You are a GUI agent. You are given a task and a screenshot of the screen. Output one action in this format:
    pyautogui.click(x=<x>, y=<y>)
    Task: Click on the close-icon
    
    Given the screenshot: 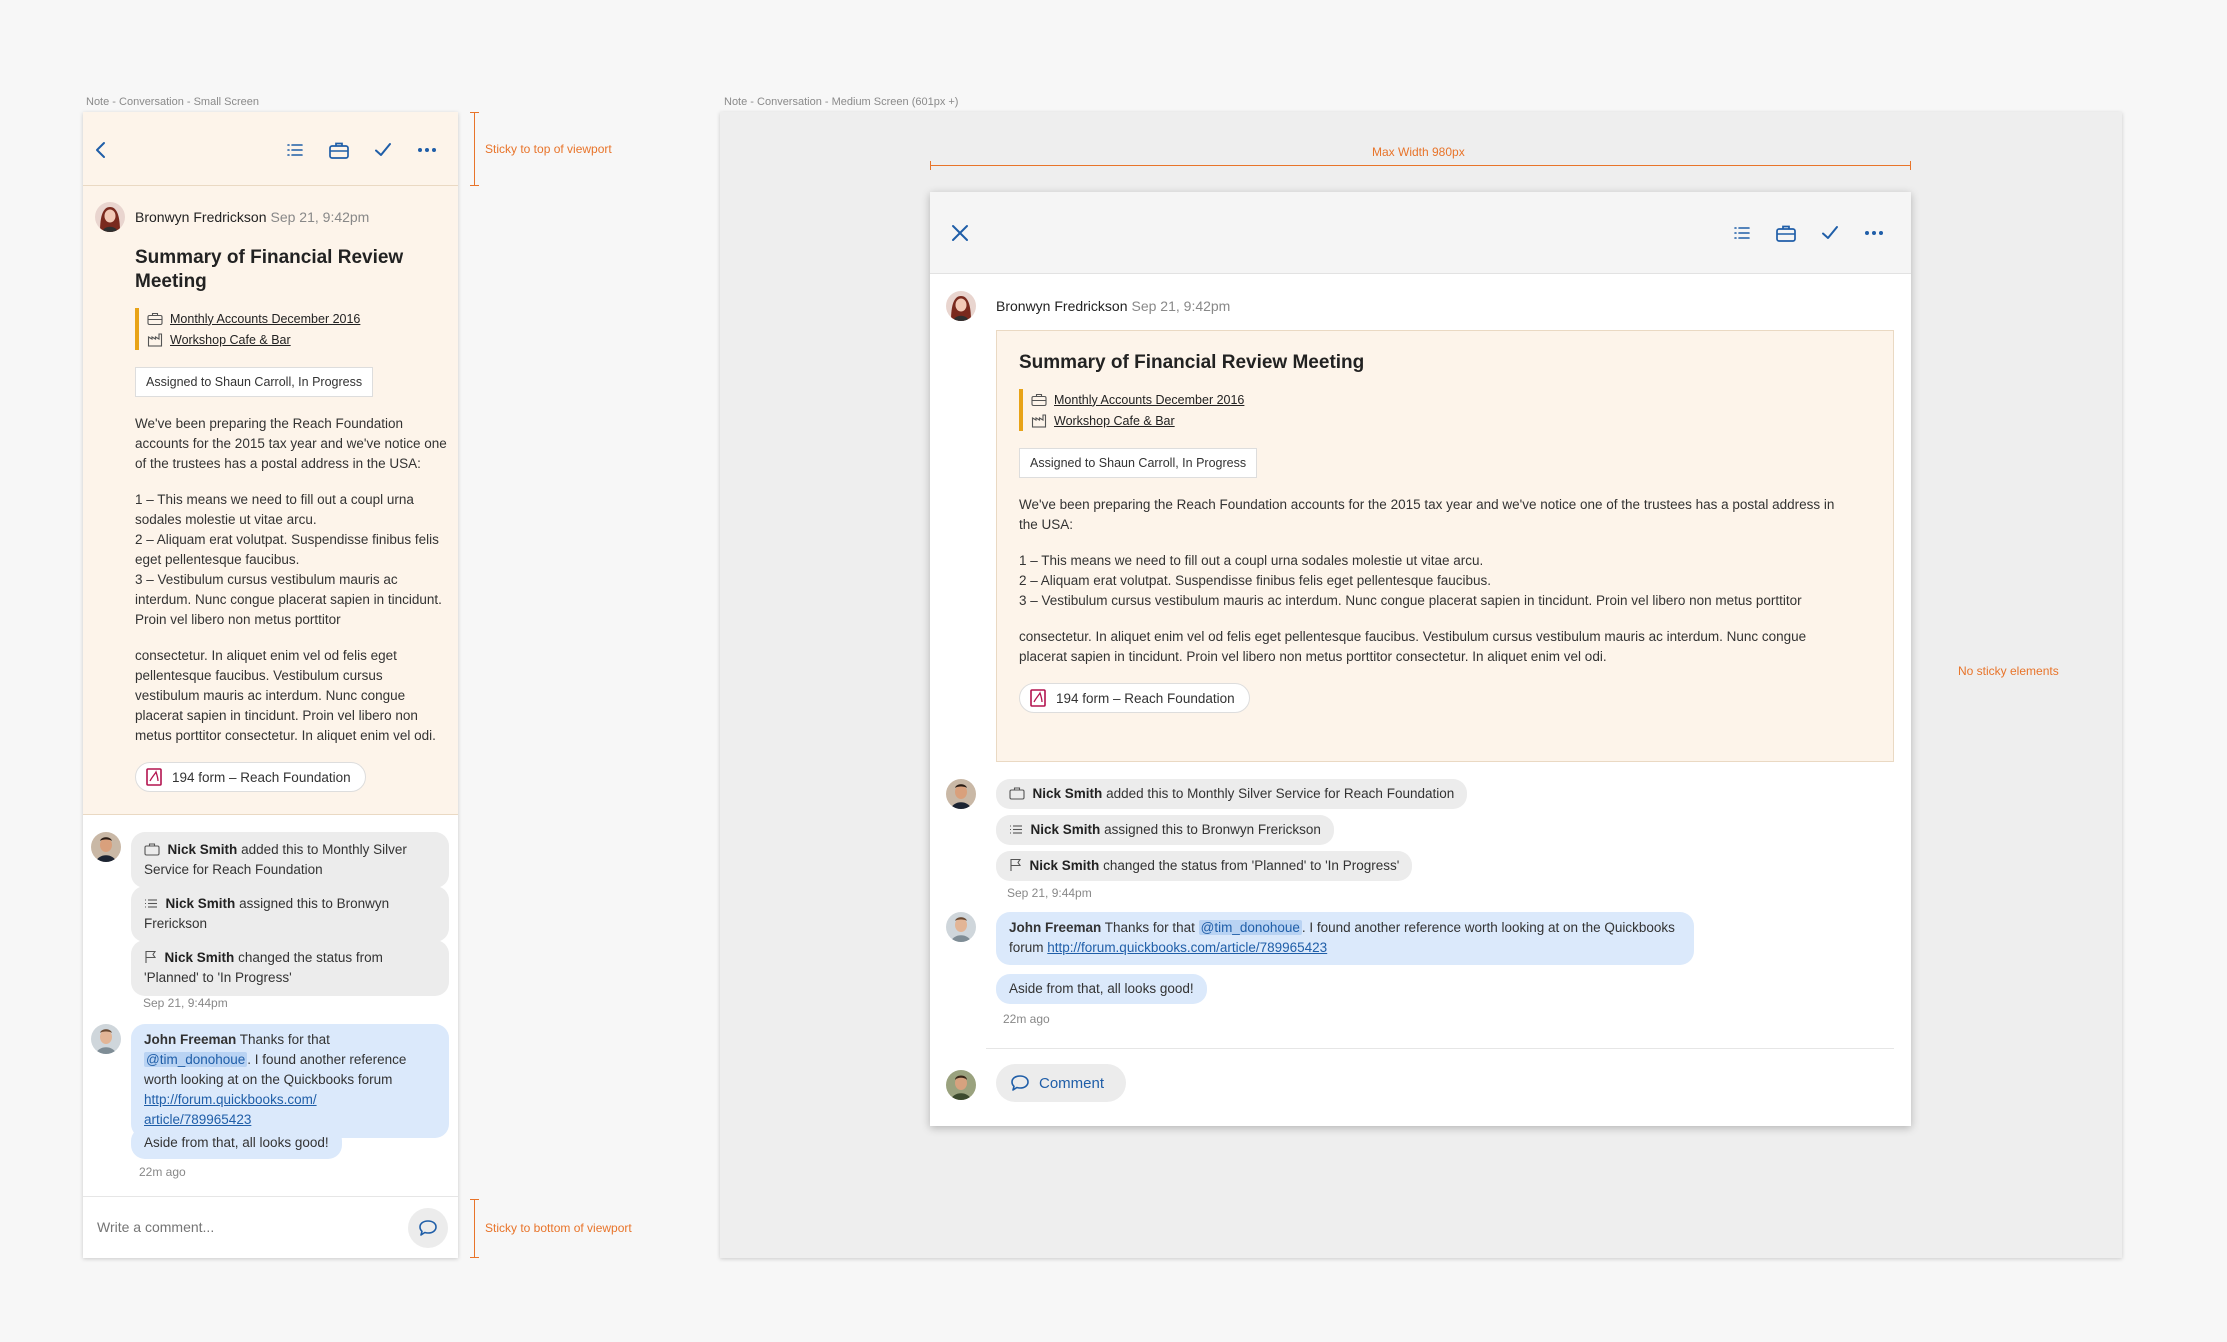 What is the action you would take?
    pyautogui.click(x=960, y=233)
    